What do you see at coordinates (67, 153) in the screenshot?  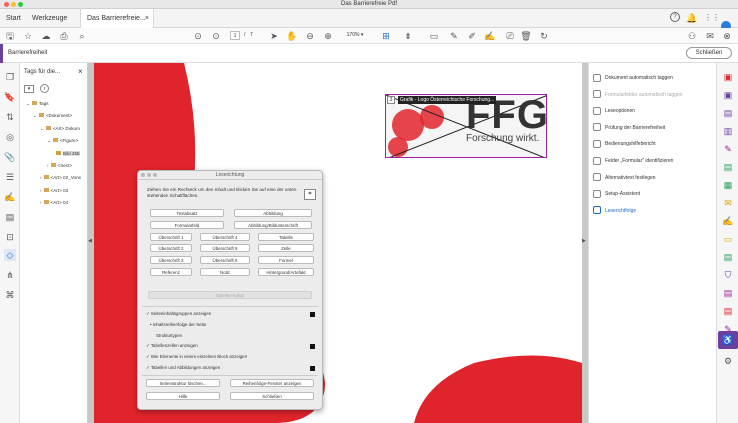 I see `tag-tree-node: Bild 255` at bounding box center [67, 153].